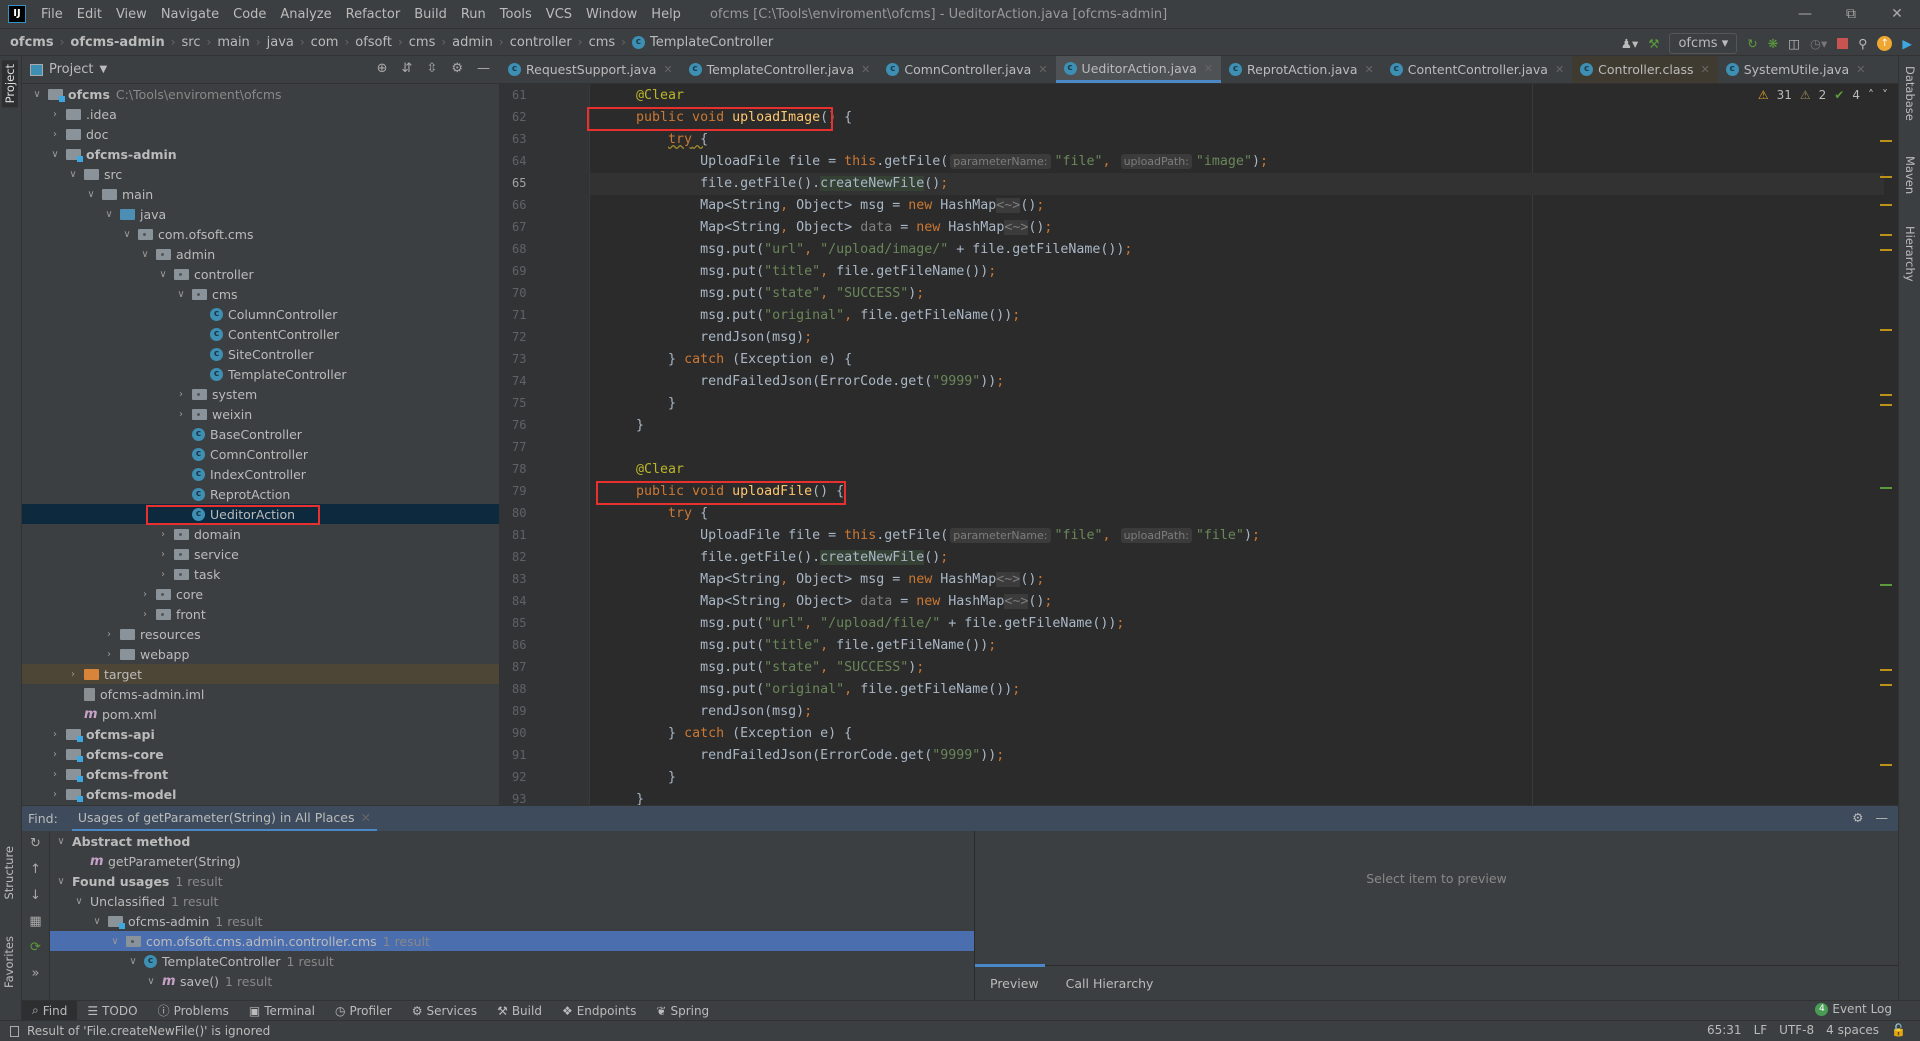  Describe the element at coordinates (382, 68) in the screenshot. I see `locate-icon: ⊕` at that location.